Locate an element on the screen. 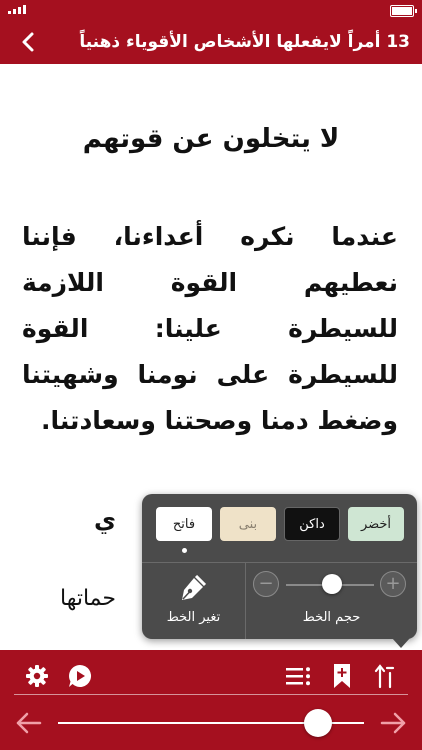 The width and height of the screenshot is (422, 750). list-icon is located at coordinates (298, 676).